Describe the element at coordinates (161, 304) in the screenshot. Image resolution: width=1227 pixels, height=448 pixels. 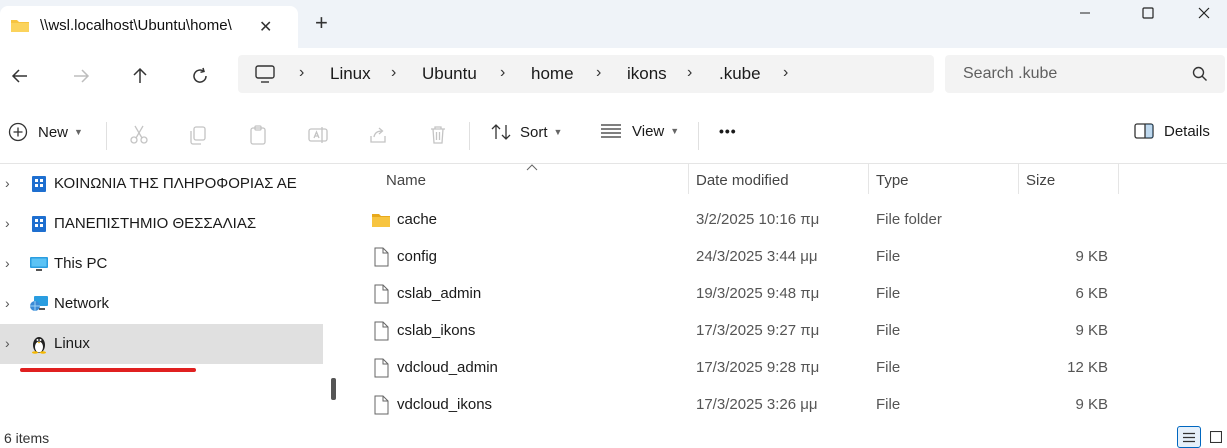
I see `nav-item-network: › Network` at that location.